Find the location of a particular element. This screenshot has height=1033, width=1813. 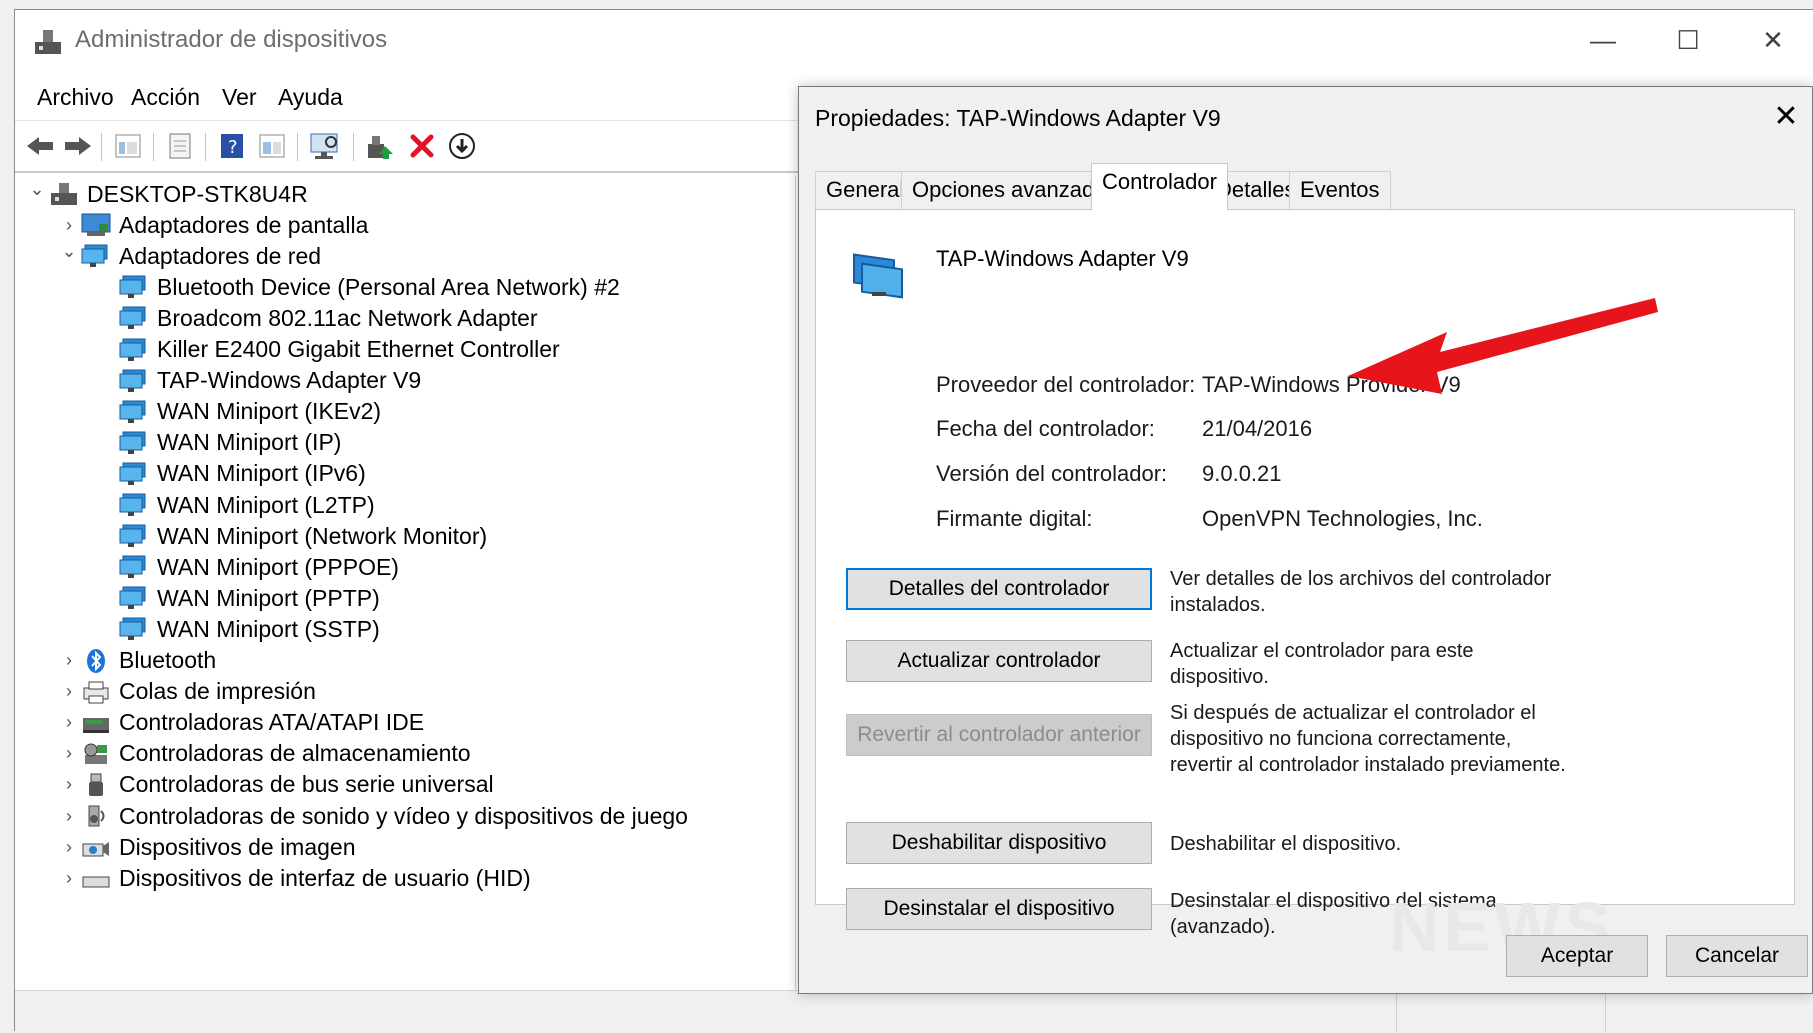

tree-item-category: › Controladoras de bus serie universal is located at coordinates (275, 785).